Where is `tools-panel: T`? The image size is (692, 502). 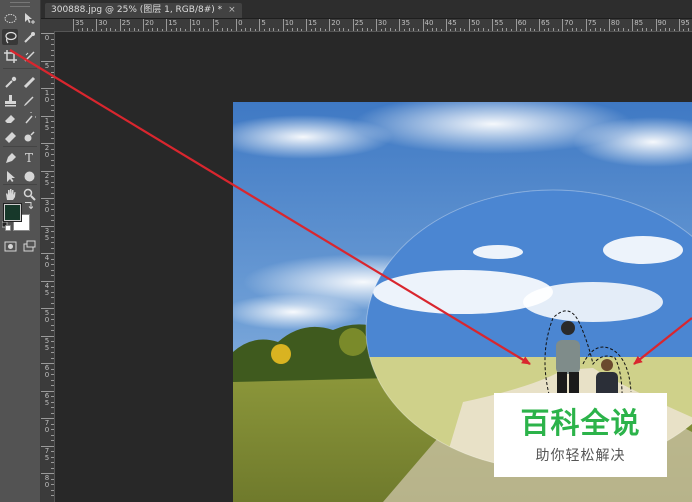 tools-panel: T is located at coordinates (20, 251).